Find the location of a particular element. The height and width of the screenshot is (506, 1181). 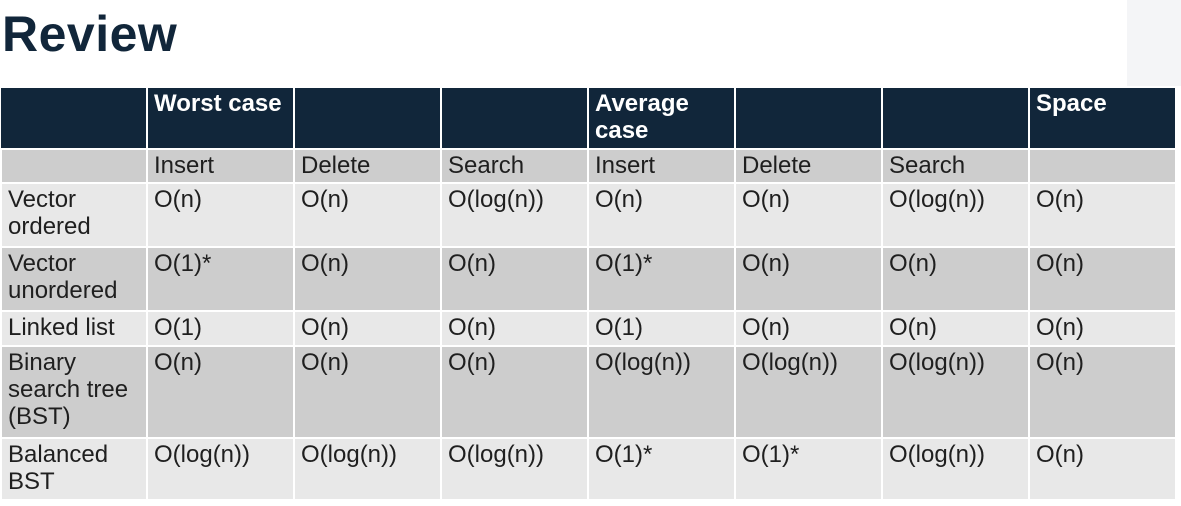

slide-title: Review is located at coordinates (90, 34).